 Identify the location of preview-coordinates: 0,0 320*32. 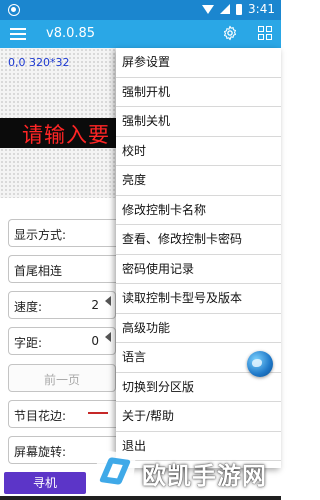
(39, 62).